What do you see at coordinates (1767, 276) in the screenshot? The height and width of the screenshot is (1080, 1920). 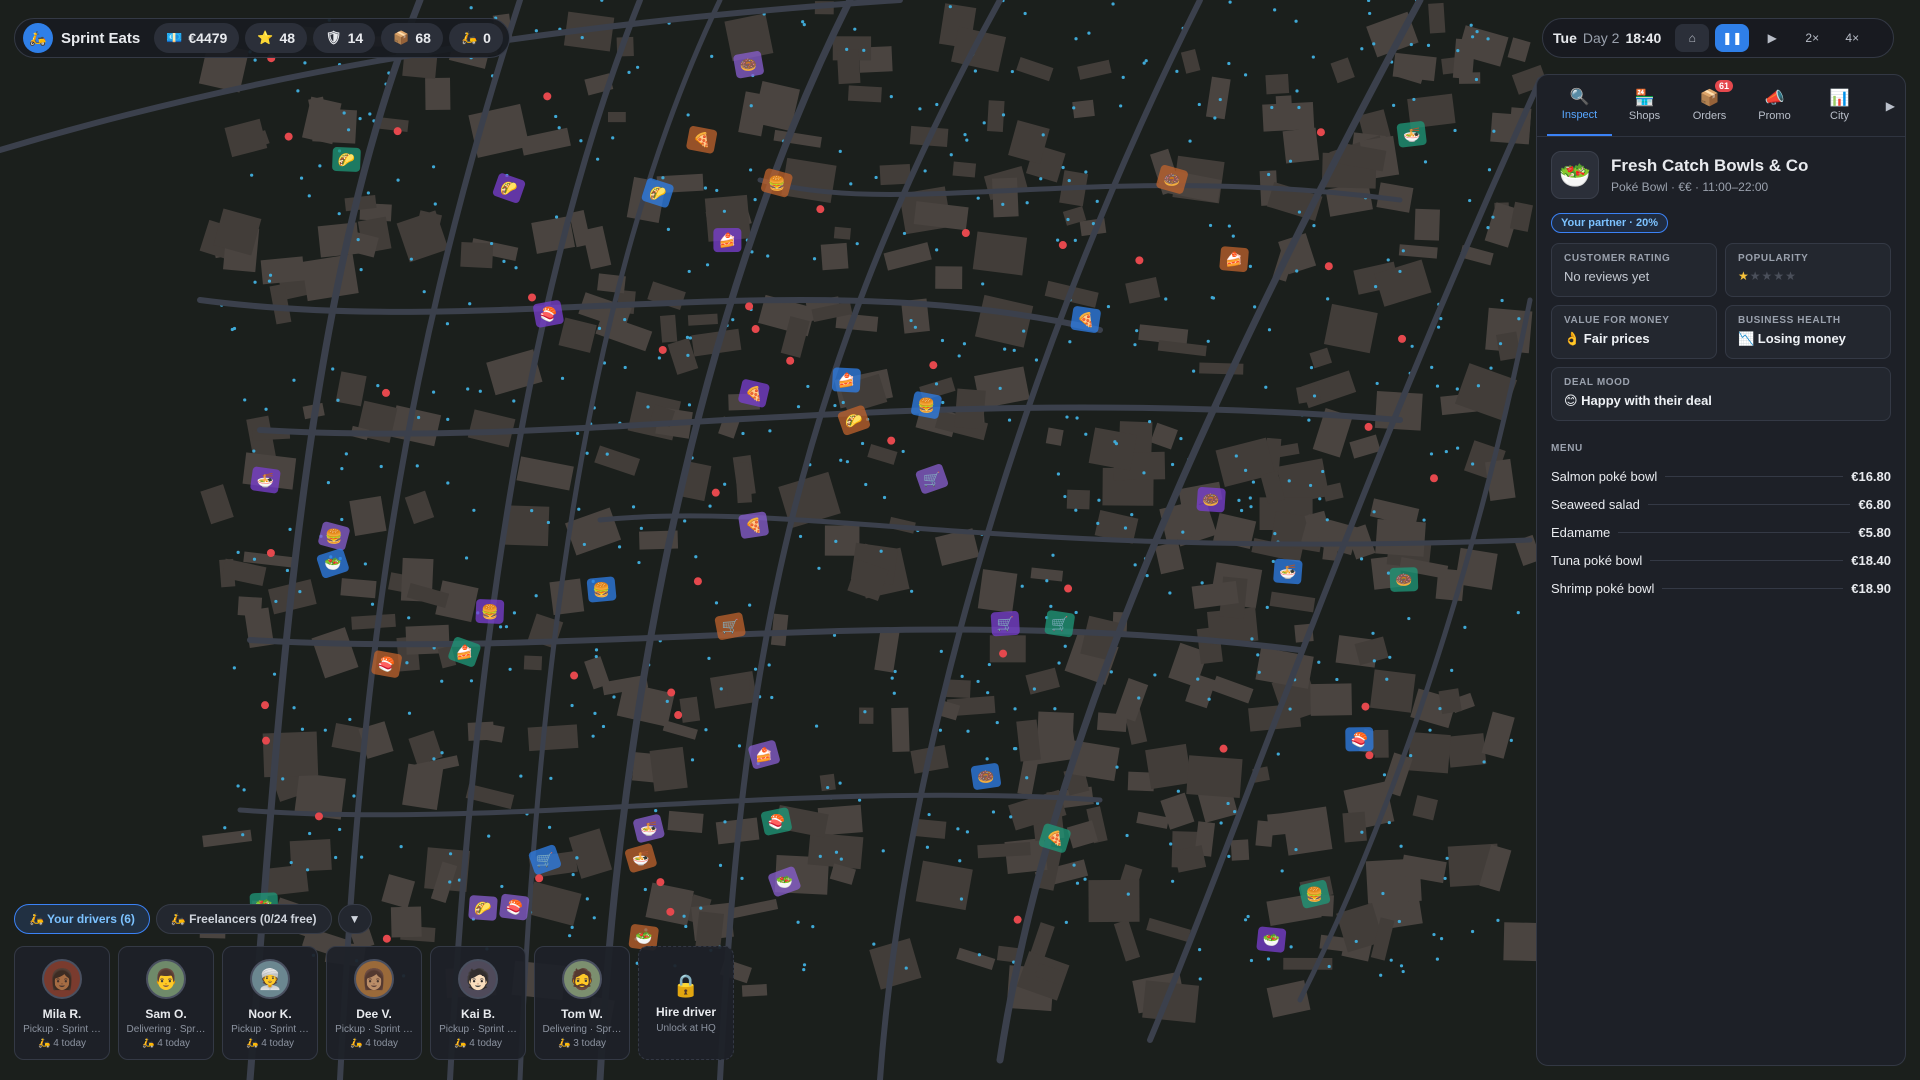 I see `star-icon: ★` at bounding box center [1767, 276].